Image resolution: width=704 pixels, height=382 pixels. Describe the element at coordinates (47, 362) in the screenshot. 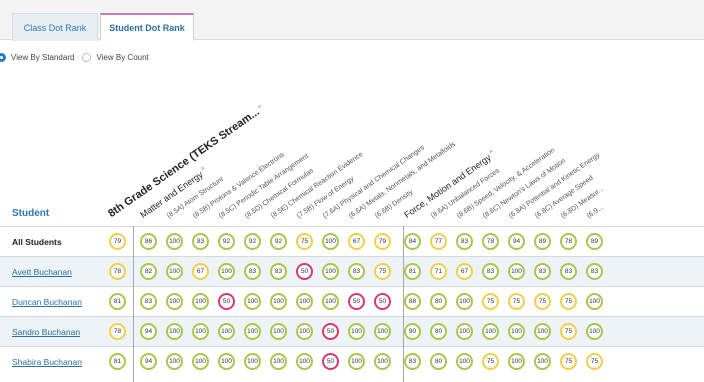

I see `student-name-link: Shabira Buchanan` at that location.